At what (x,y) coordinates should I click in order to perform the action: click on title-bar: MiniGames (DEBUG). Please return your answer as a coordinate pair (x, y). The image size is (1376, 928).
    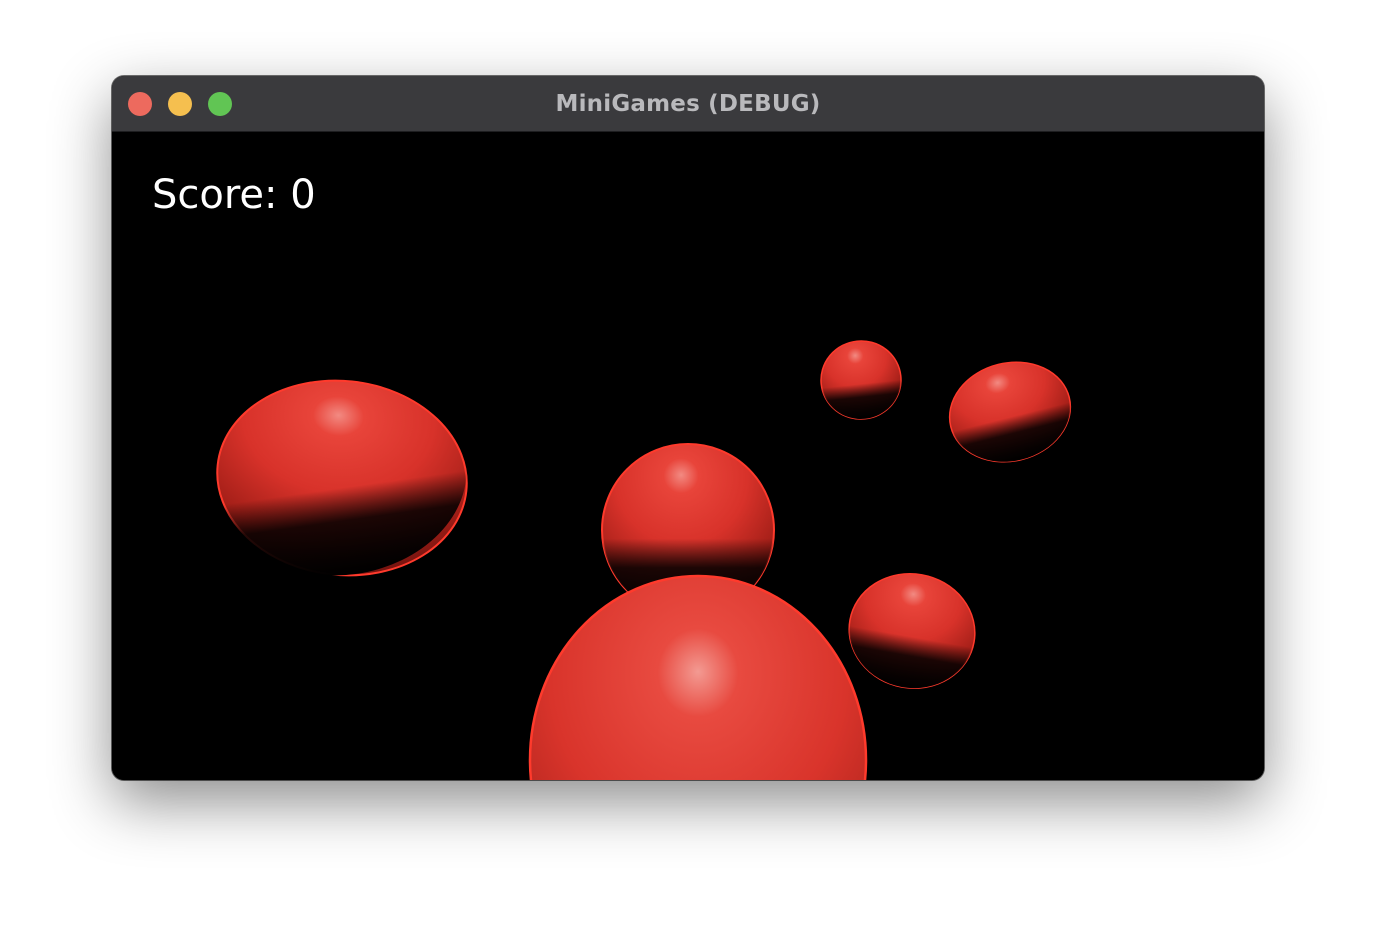
    Looking at the image, I should click on (688, 104).